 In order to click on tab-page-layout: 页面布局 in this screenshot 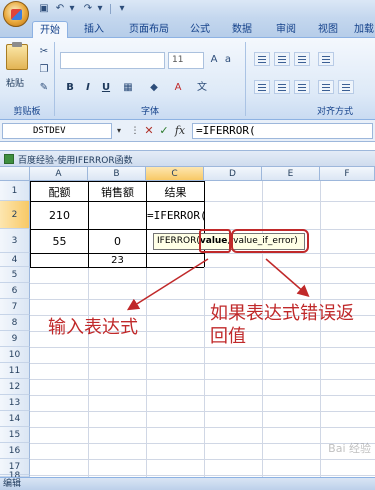, I will do `click(149, 29)`.